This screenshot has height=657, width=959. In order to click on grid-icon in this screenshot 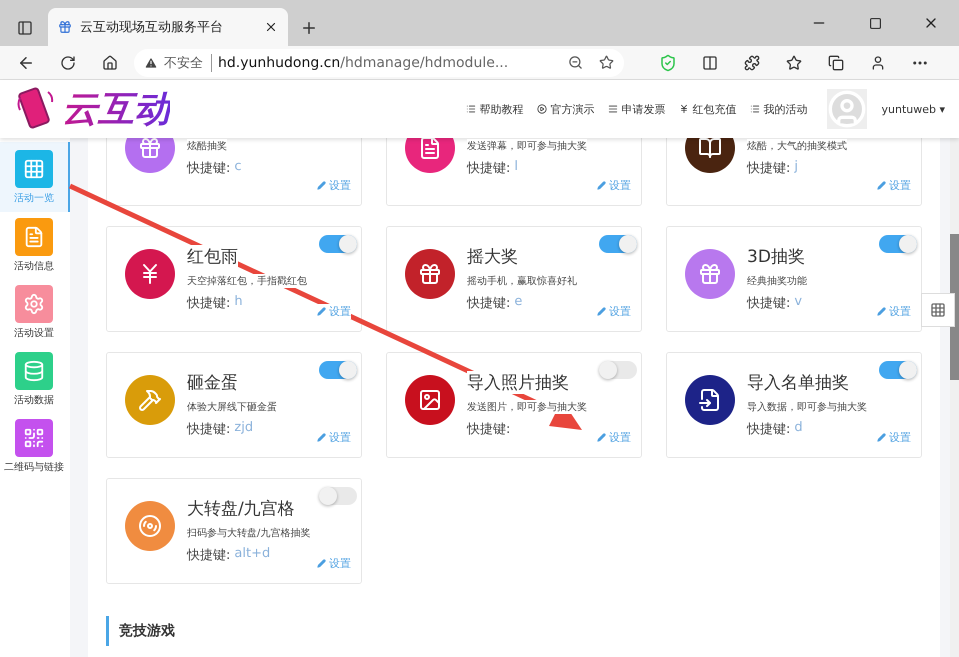, I will do `click(938, 310)`.